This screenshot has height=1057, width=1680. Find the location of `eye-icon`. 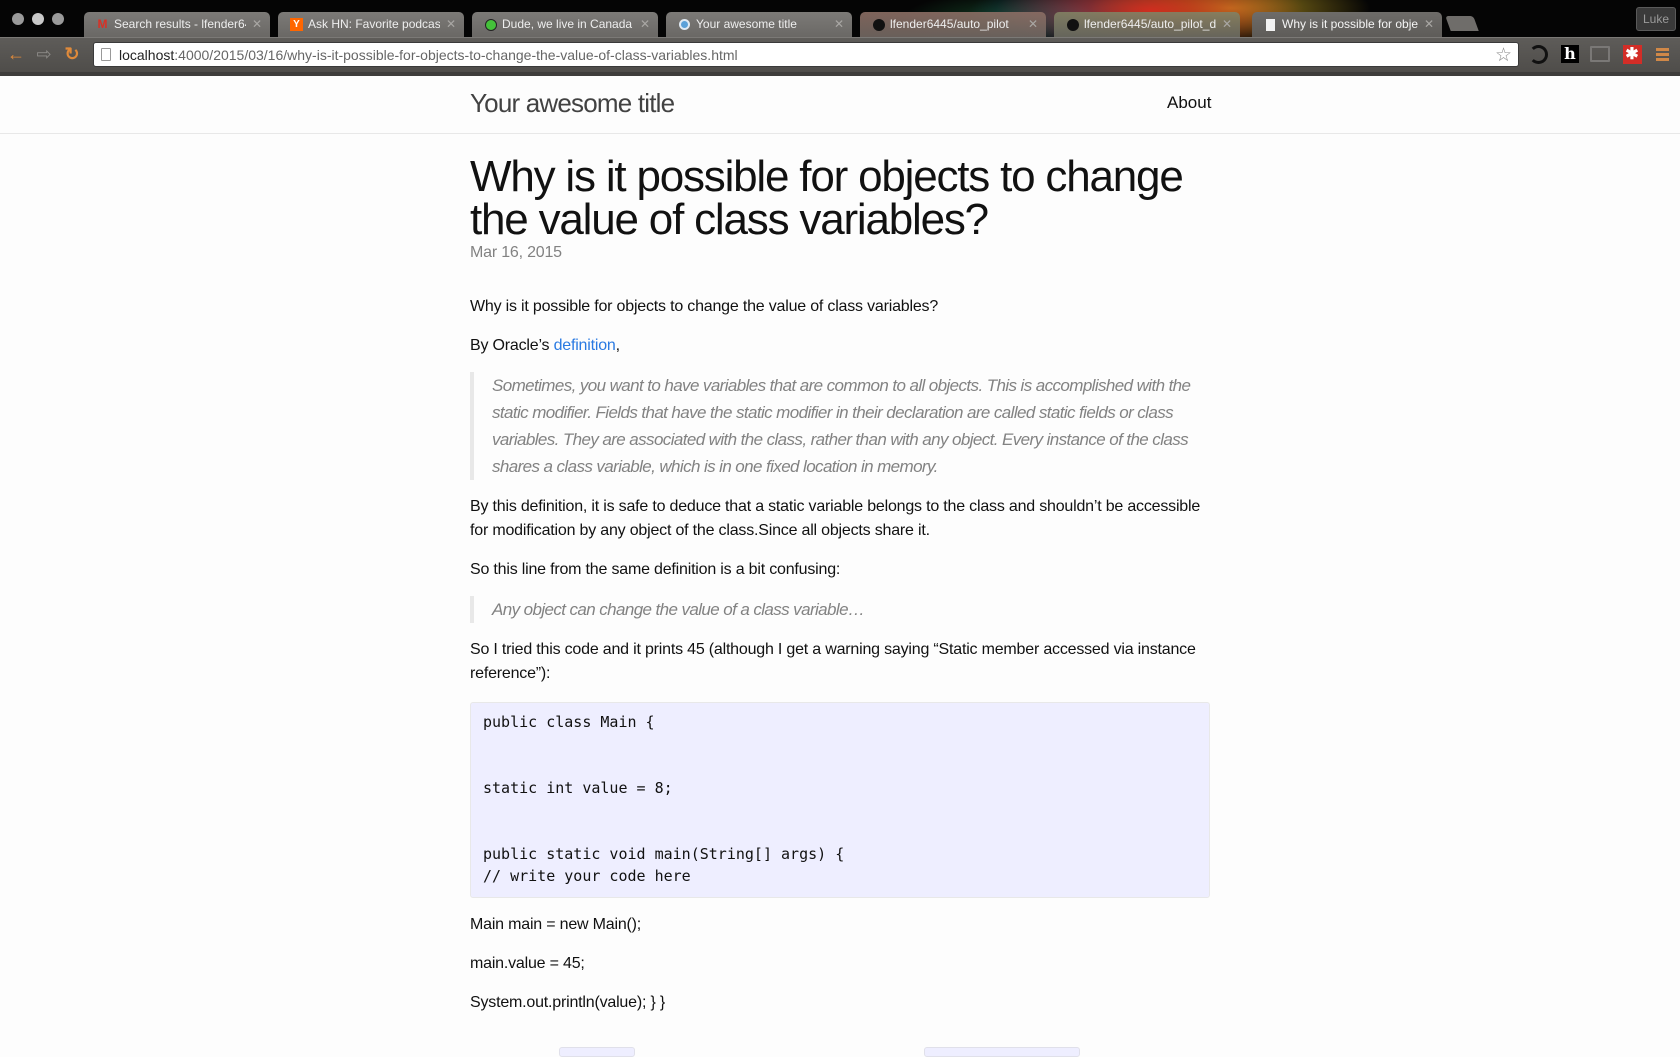

eye-icon is located at coordinates (684, 24).